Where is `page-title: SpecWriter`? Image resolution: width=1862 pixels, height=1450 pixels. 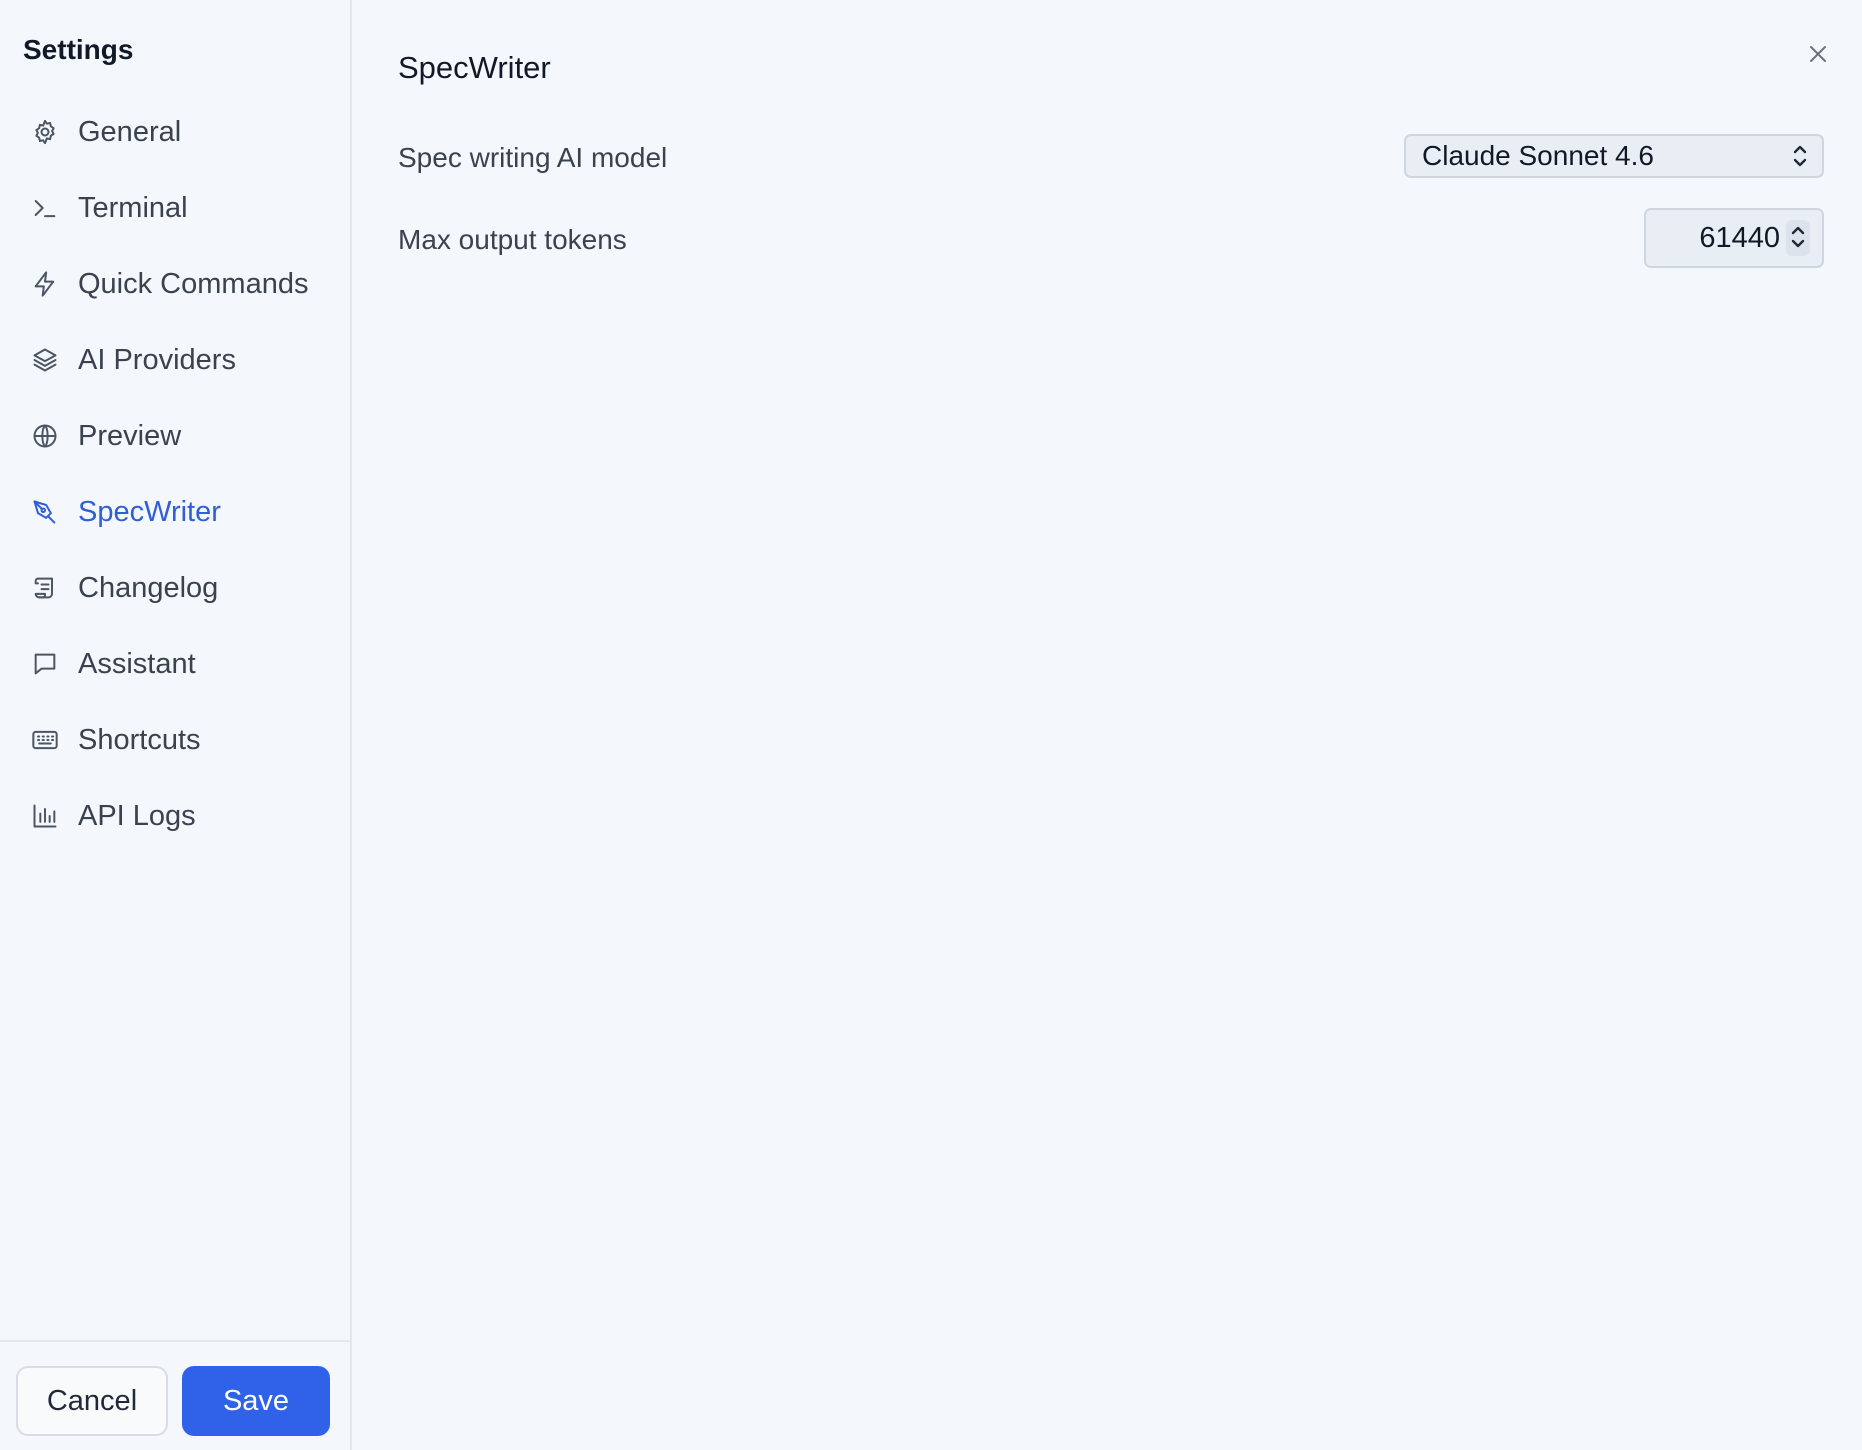
page-title: SpecWriter is located at coordinates (474, 67).